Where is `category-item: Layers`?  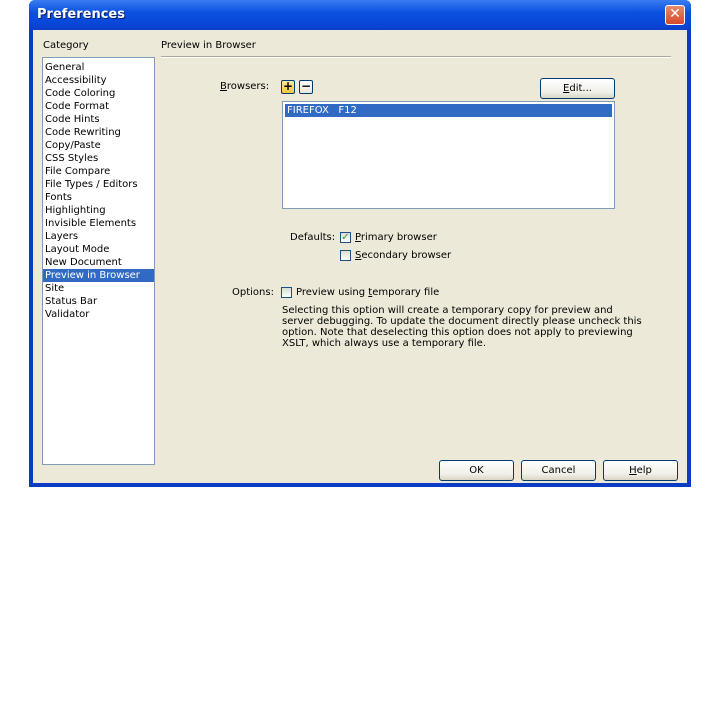 category-item: Layers is located at coordinates (98, 236).